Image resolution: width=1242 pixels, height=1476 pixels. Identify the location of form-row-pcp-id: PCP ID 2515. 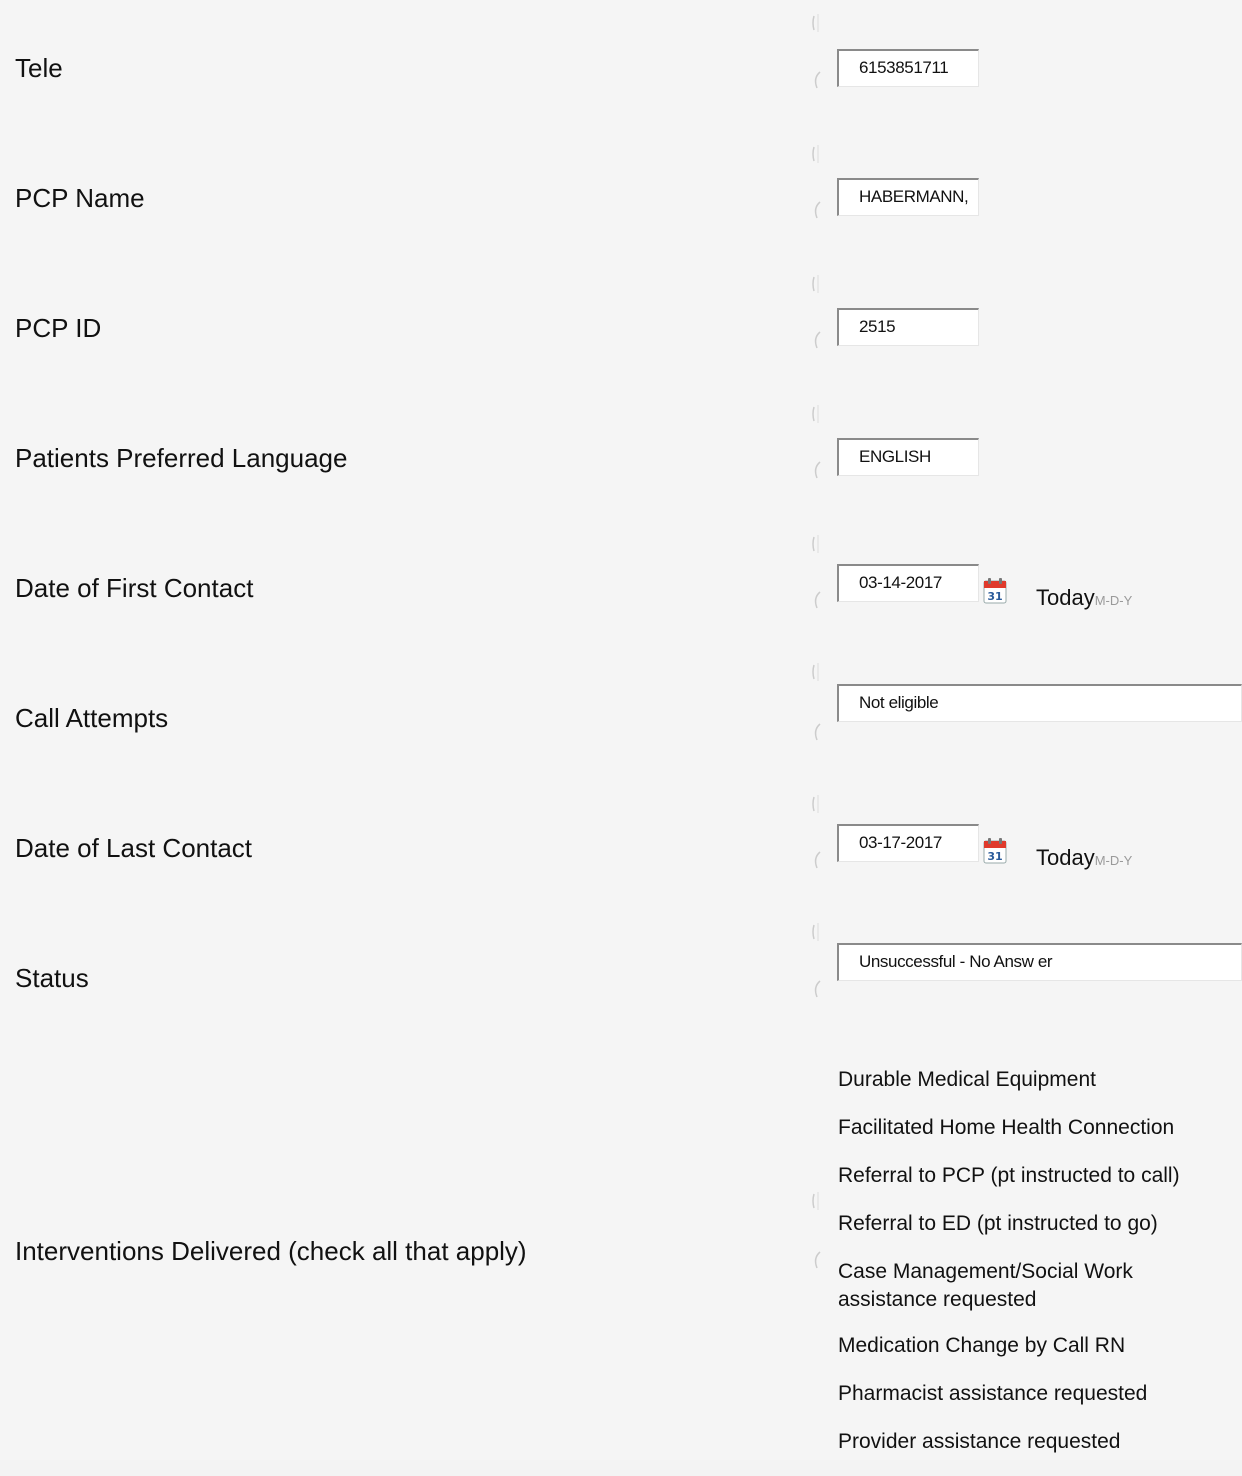
(621, 328).